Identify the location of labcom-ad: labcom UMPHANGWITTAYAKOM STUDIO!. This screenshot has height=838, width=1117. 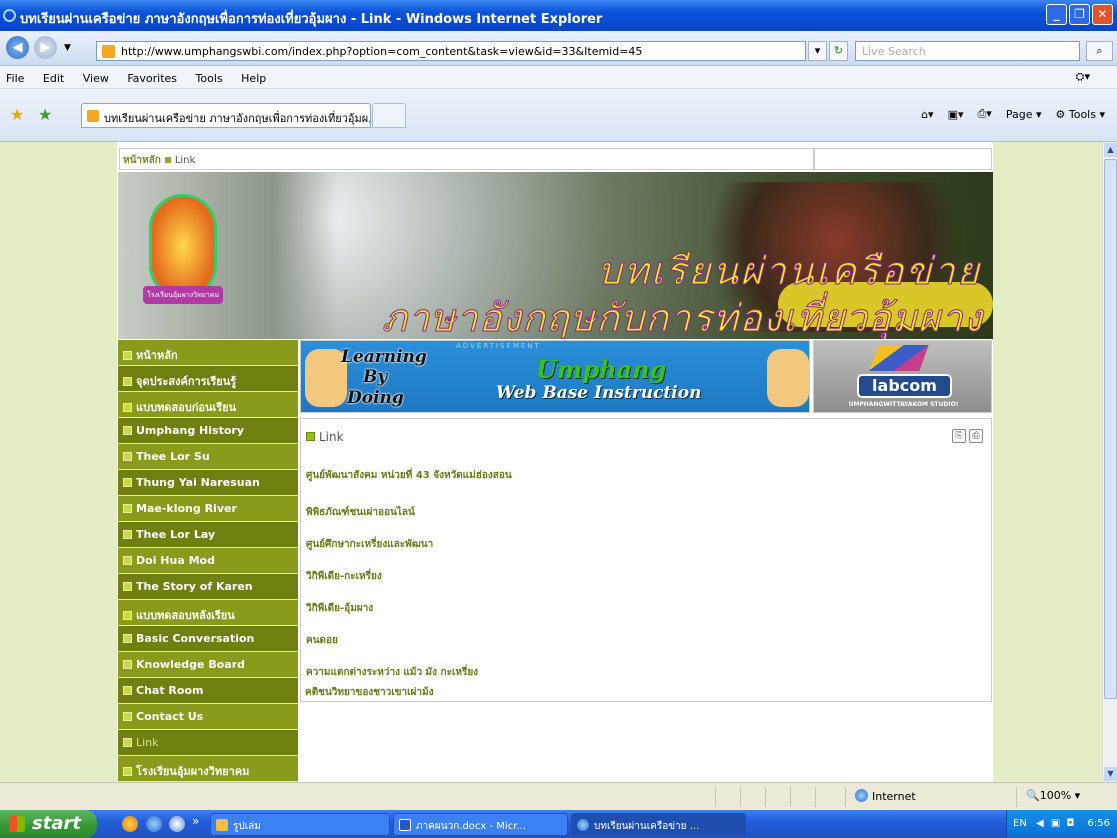
(902, 376).